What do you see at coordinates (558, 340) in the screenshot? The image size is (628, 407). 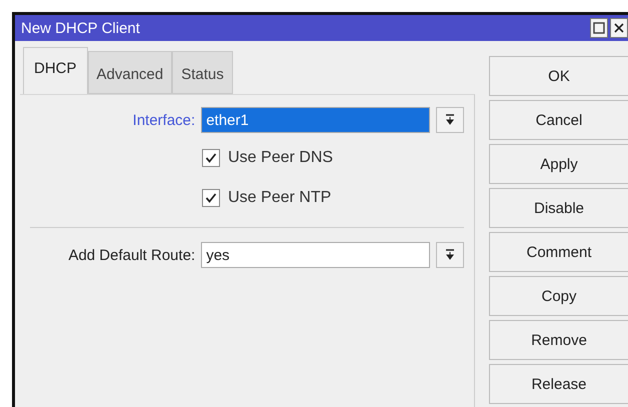 I see `dialog-button: Remove` at bounding box center [558, 340].